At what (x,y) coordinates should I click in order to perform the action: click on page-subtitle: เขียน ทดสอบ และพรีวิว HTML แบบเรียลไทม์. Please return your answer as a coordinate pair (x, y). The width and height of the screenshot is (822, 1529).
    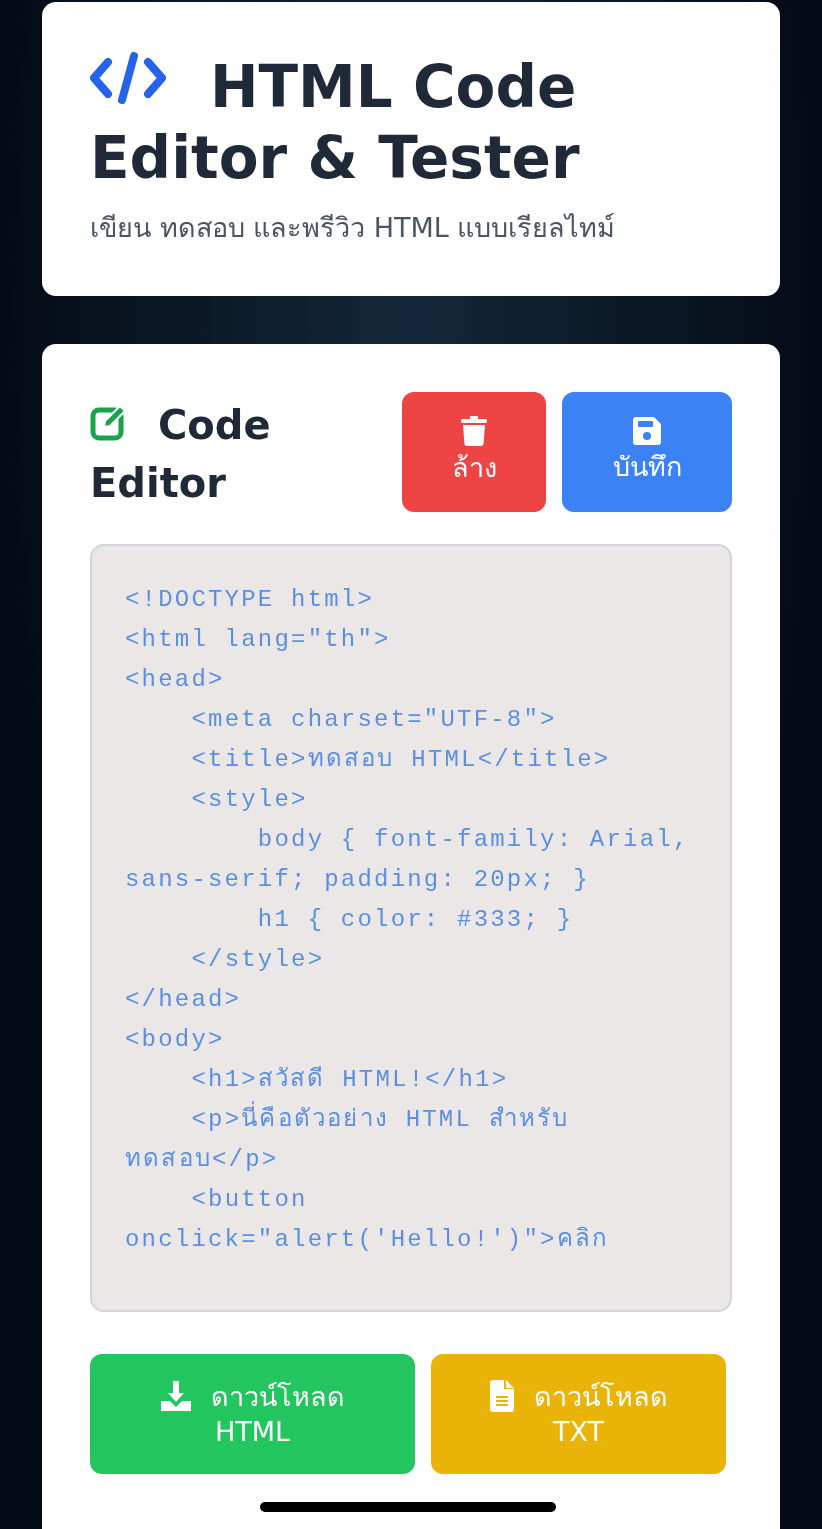
    Looking at the image, I should click on (353, 227).